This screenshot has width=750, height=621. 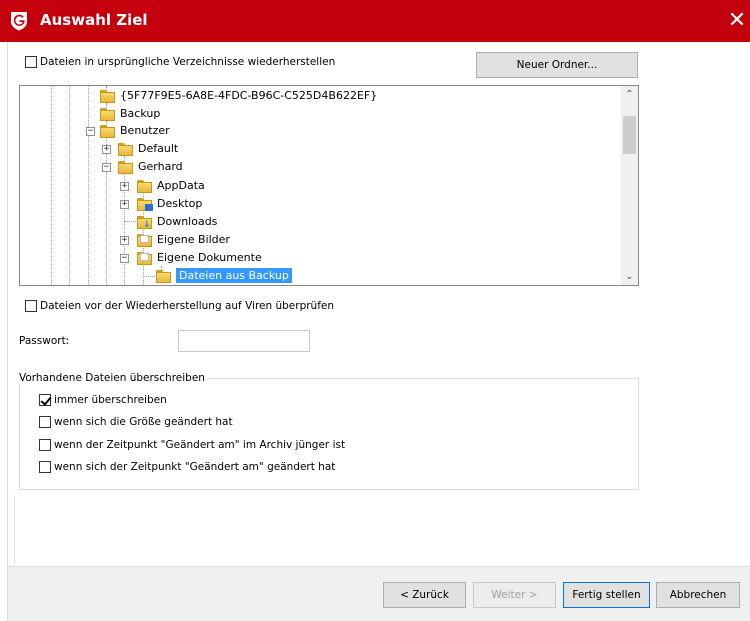 What do you see at coordinates (606, 595) in the screenshot?
I see `finish-button: Fertig stellen` at bounding box center [606, 595].